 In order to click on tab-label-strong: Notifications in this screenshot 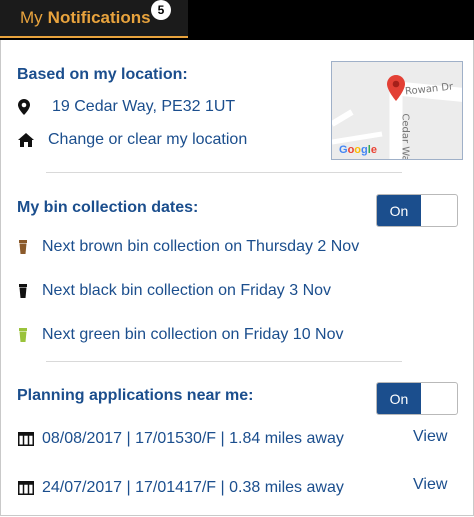, I will do `click(99, 17)`.